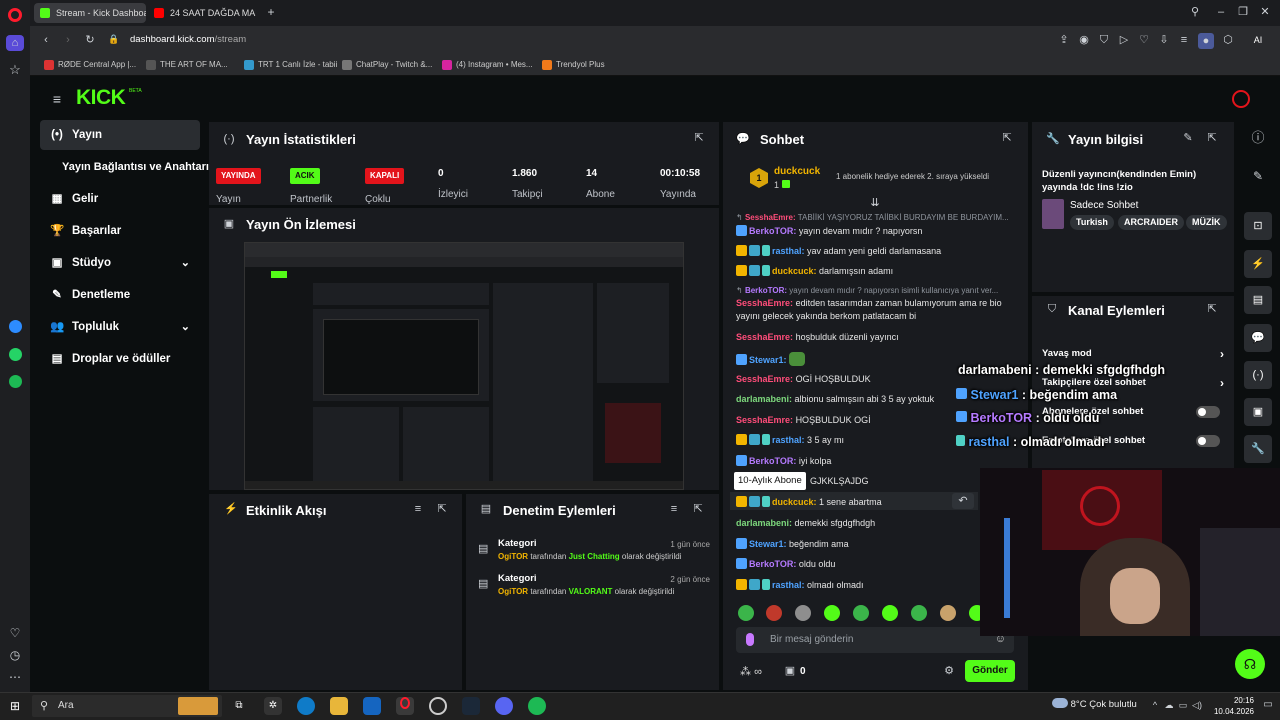 Image resolution: width=1280 pixels, height=720 pixels. I want to click on tab-kick-dashboard: Stream - Kick Dashboard, so click(90, 13).